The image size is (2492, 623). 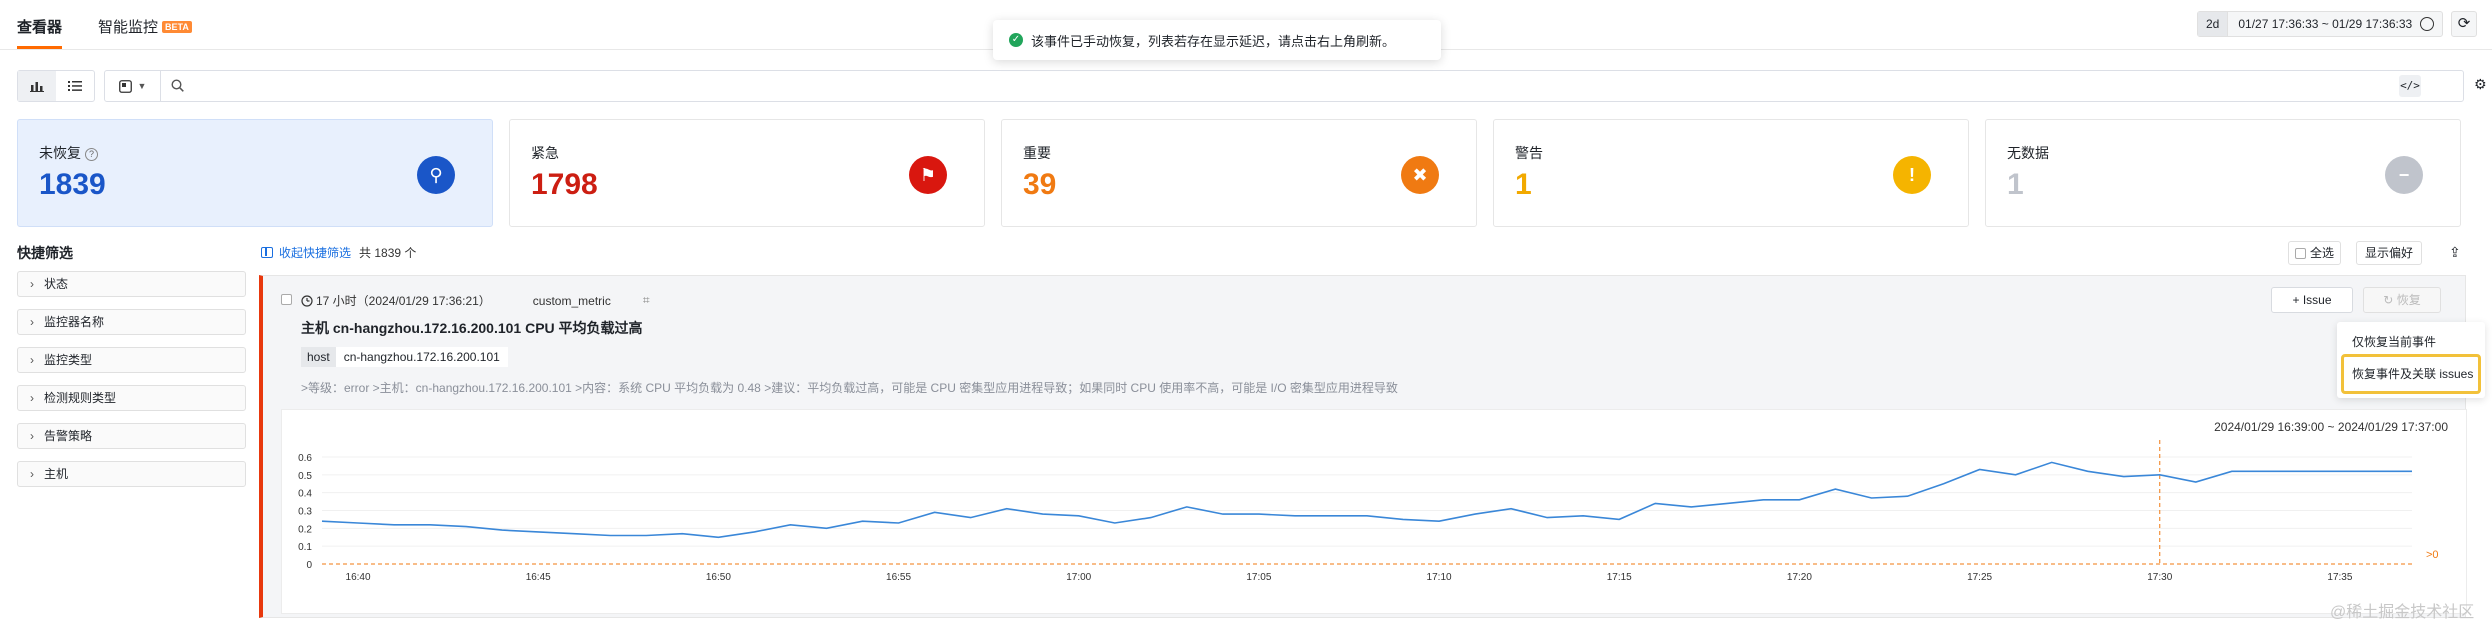 What do you see at coordinates (91, 154) in the screenshot?
I see `help-icon: ?` at bounding box center [91, 154].